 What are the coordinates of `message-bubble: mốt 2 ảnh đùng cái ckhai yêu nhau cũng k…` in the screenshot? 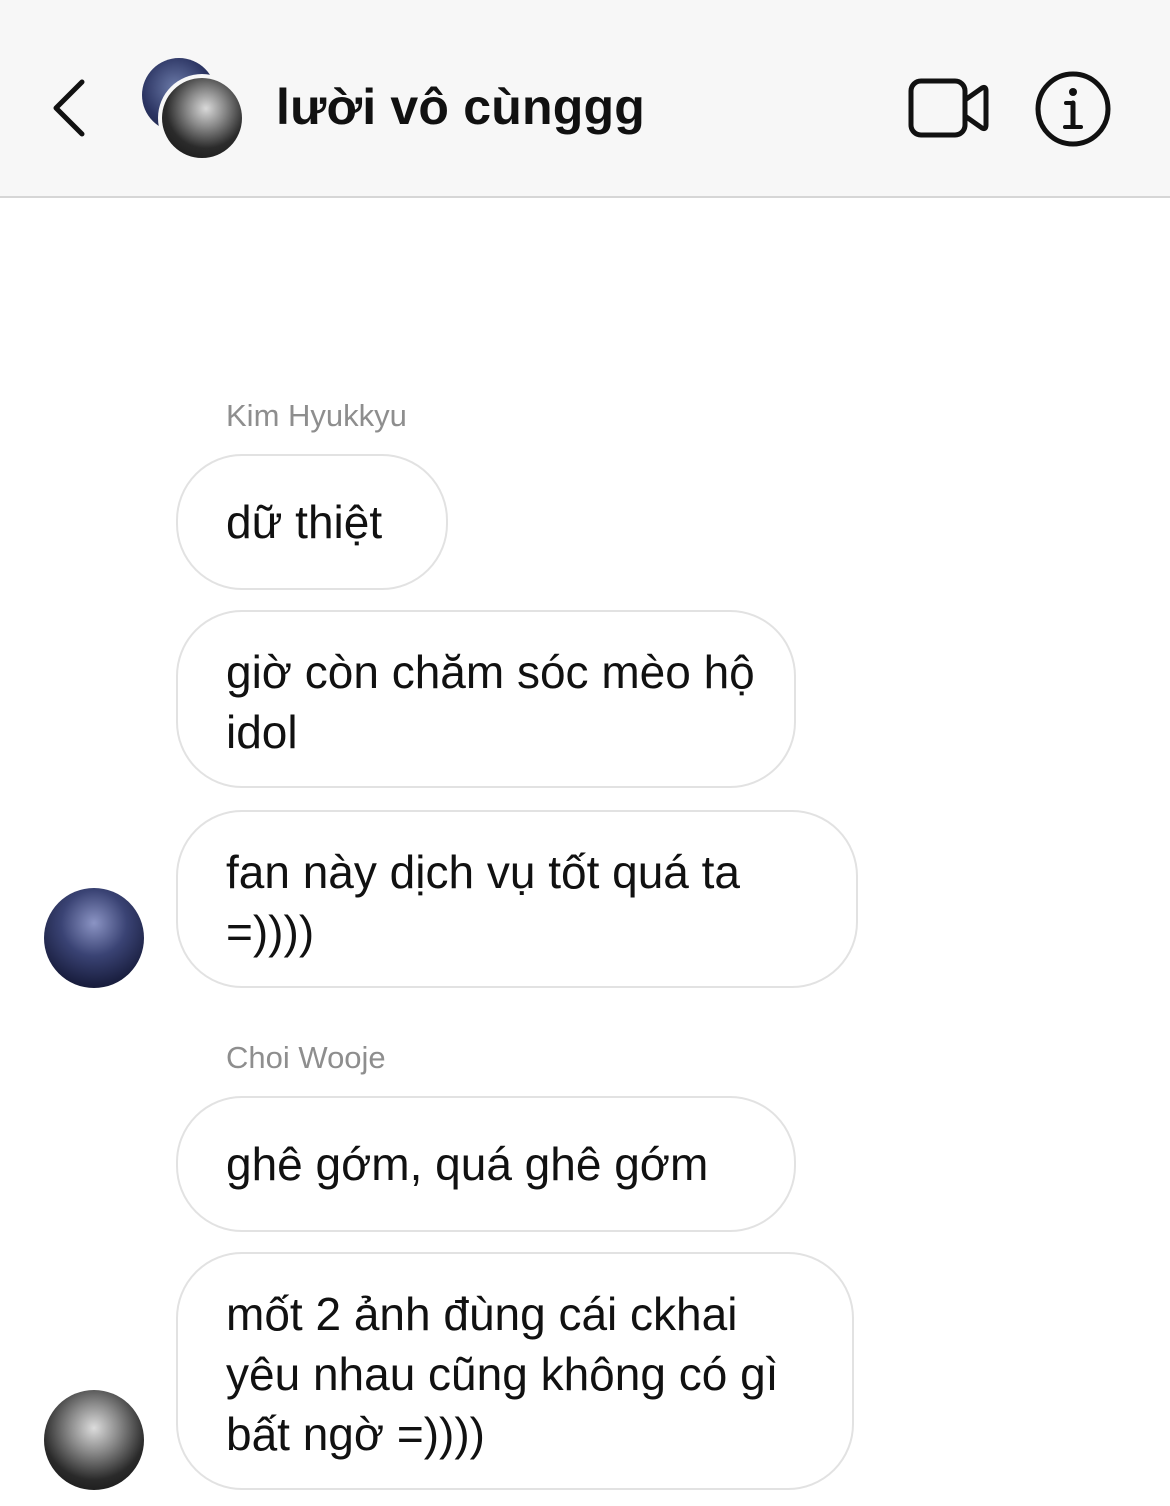 It's located at (515, 1371).